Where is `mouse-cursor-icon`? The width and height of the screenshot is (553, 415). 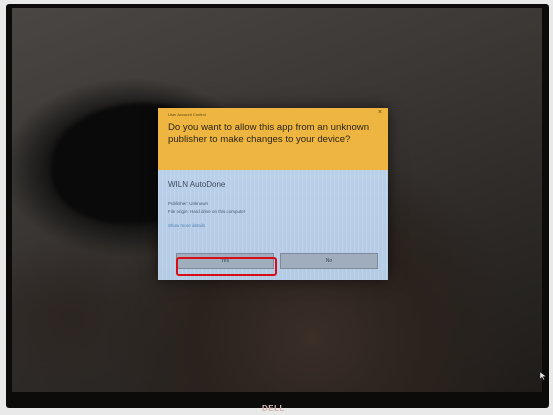
mouse-cursor-icon is located at coordinates (543, 376).